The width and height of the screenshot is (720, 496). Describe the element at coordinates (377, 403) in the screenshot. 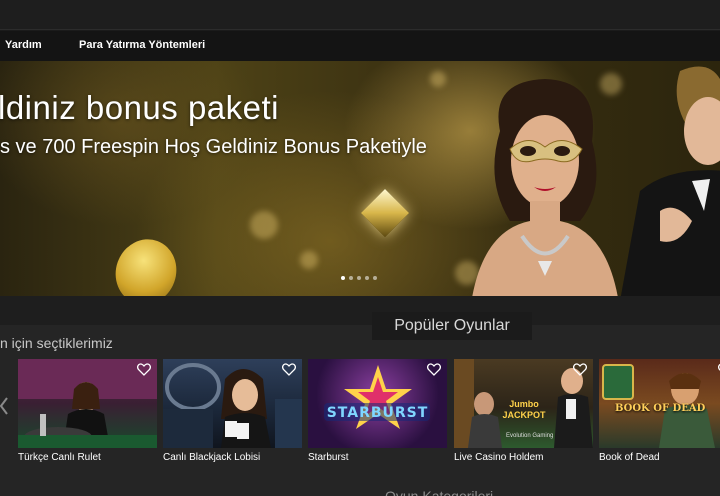

I see `game-thumbnail: STARBURST` at that location.